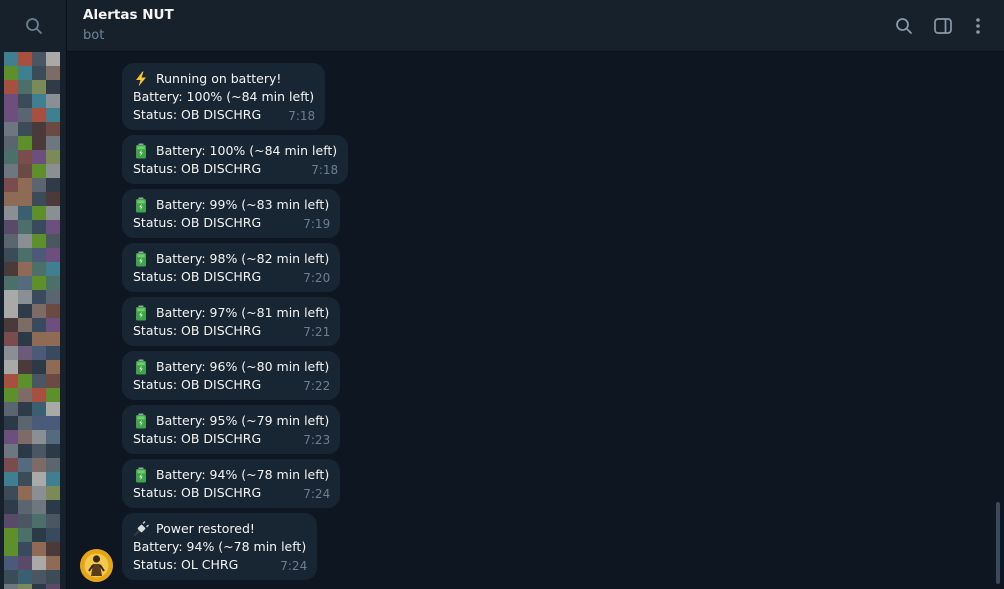 The width and height of the screenshot is (1004, 589). I want to click on blurred-chat-list, so click(32, 320).